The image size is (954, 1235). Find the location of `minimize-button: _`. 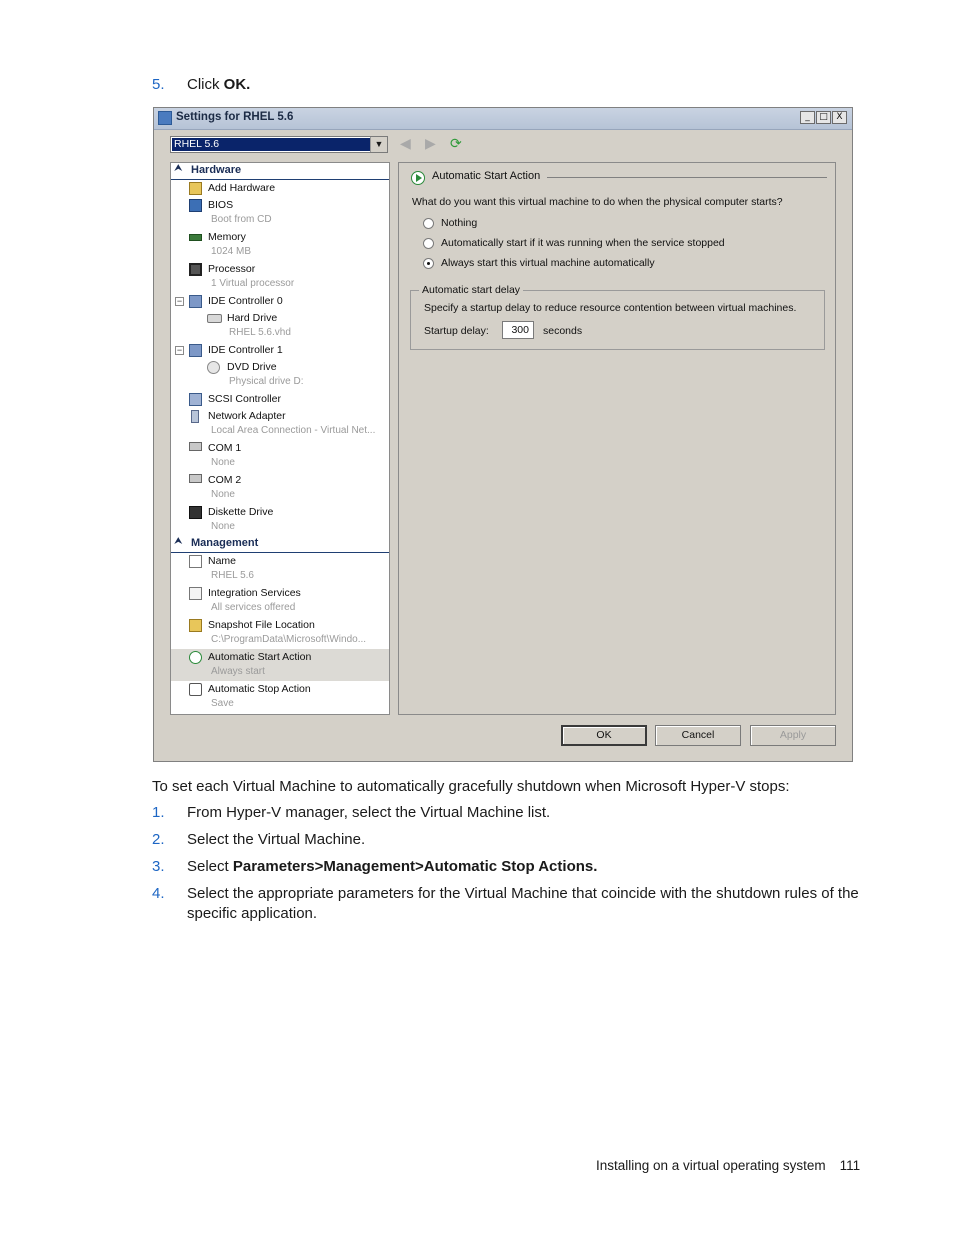

minimize-button: _ is located at coordinates (807, 117).